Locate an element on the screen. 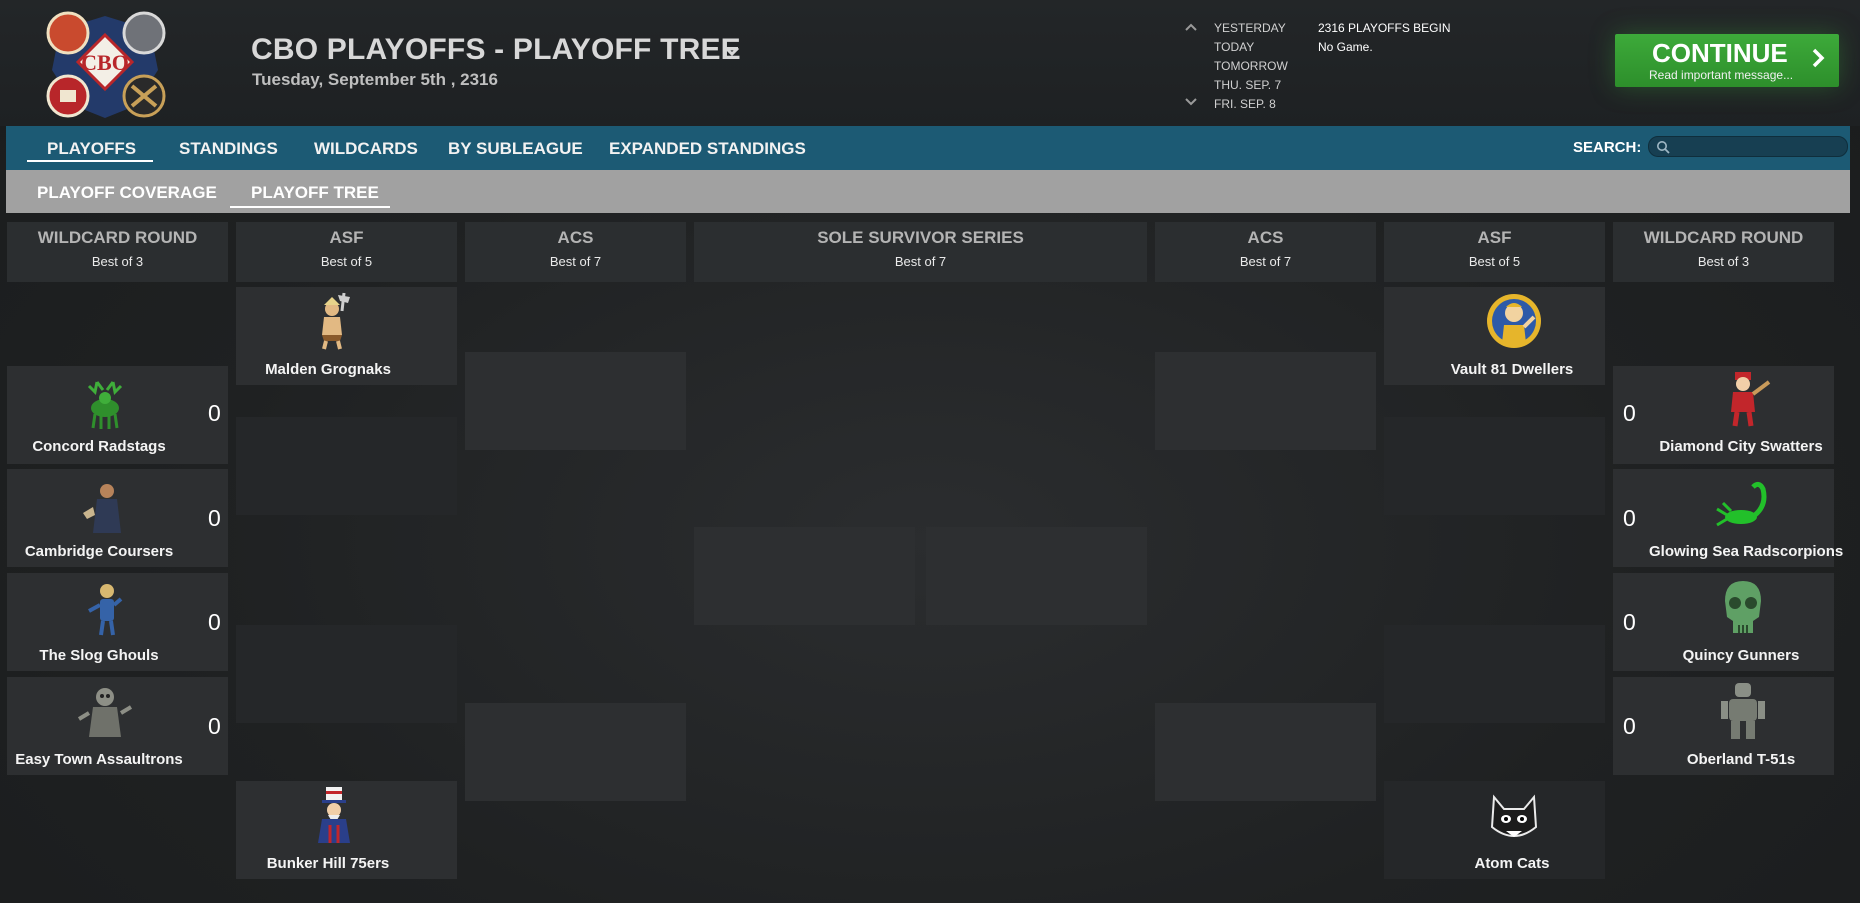  vault-boy-icon is located at coordinates (1514, 321).